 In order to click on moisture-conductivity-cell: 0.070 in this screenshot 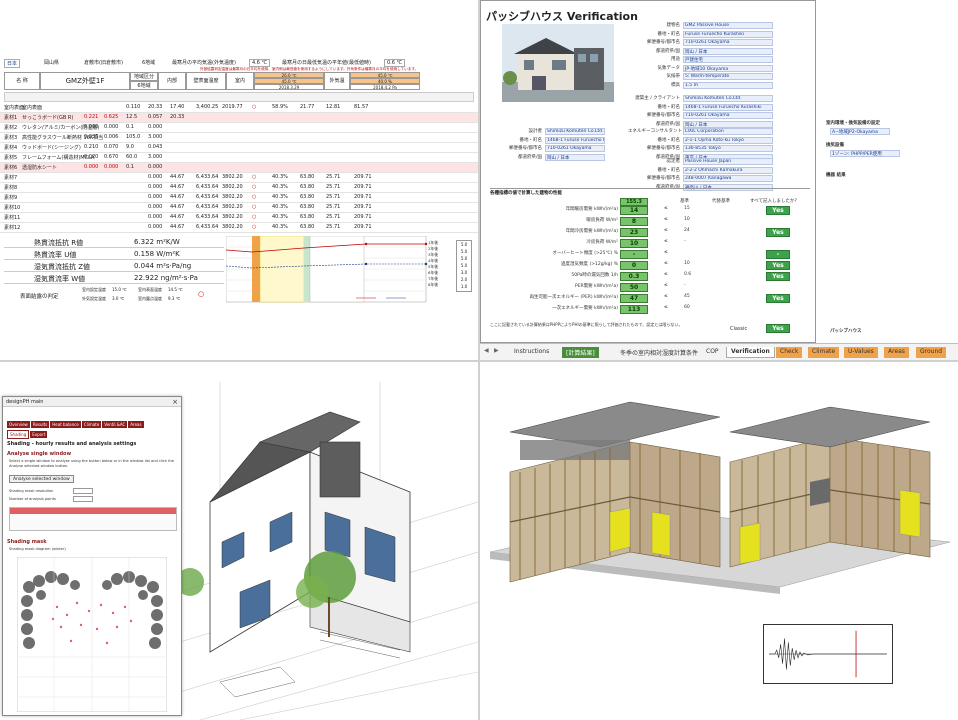, I will do `click(111, 147)`.